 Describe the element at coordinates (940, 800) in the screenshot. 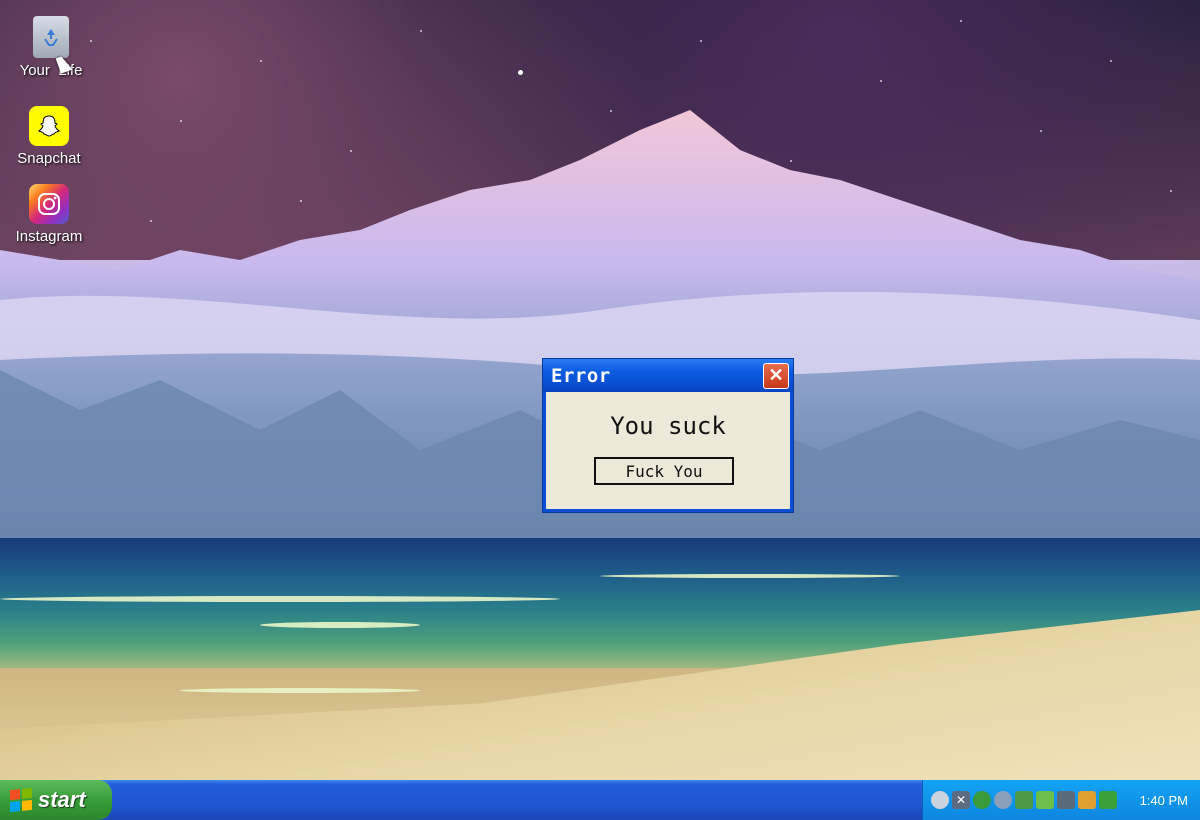

I see `network-icon` at that location.